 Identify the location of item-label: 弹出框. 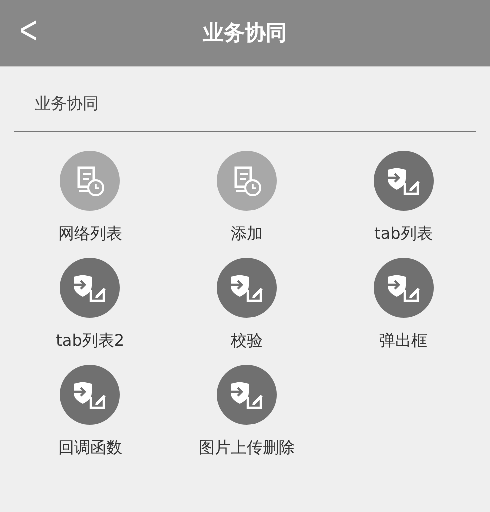
(404, 341).